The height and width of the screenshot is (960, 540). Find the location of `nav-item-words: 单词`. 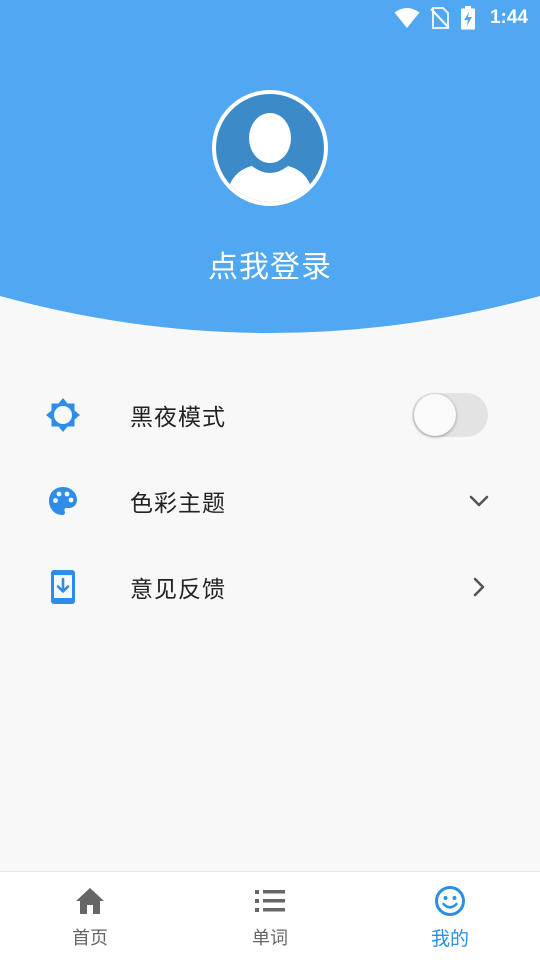

nav-item-words: 单词 is located at coordinates (270, 916).